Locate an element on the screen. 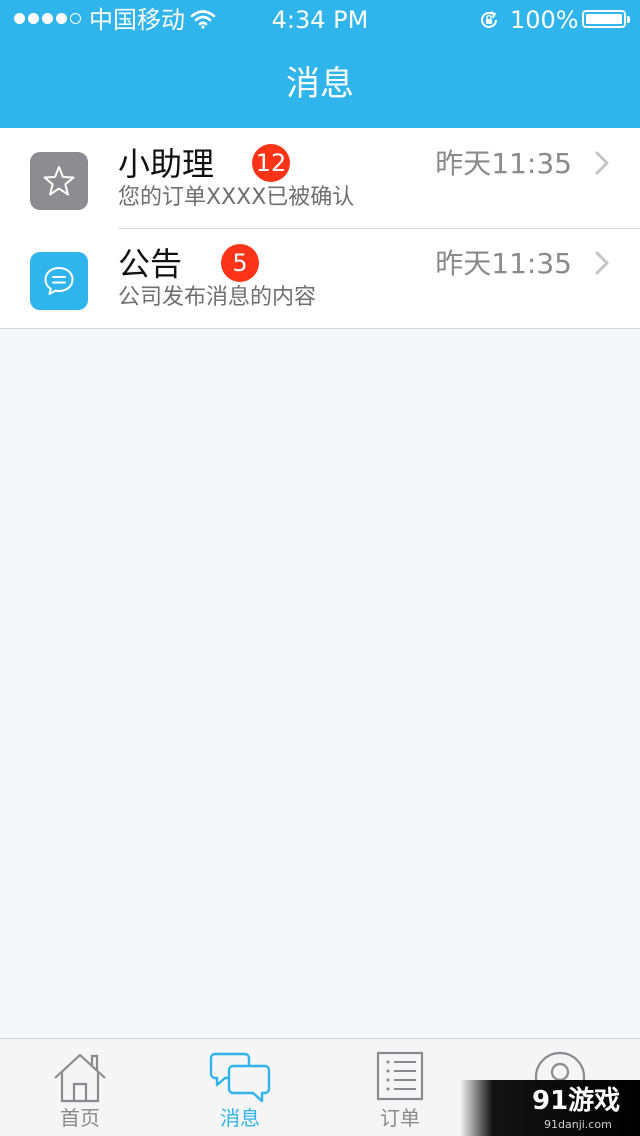  battery-icon is located at coordinates (606, 19).